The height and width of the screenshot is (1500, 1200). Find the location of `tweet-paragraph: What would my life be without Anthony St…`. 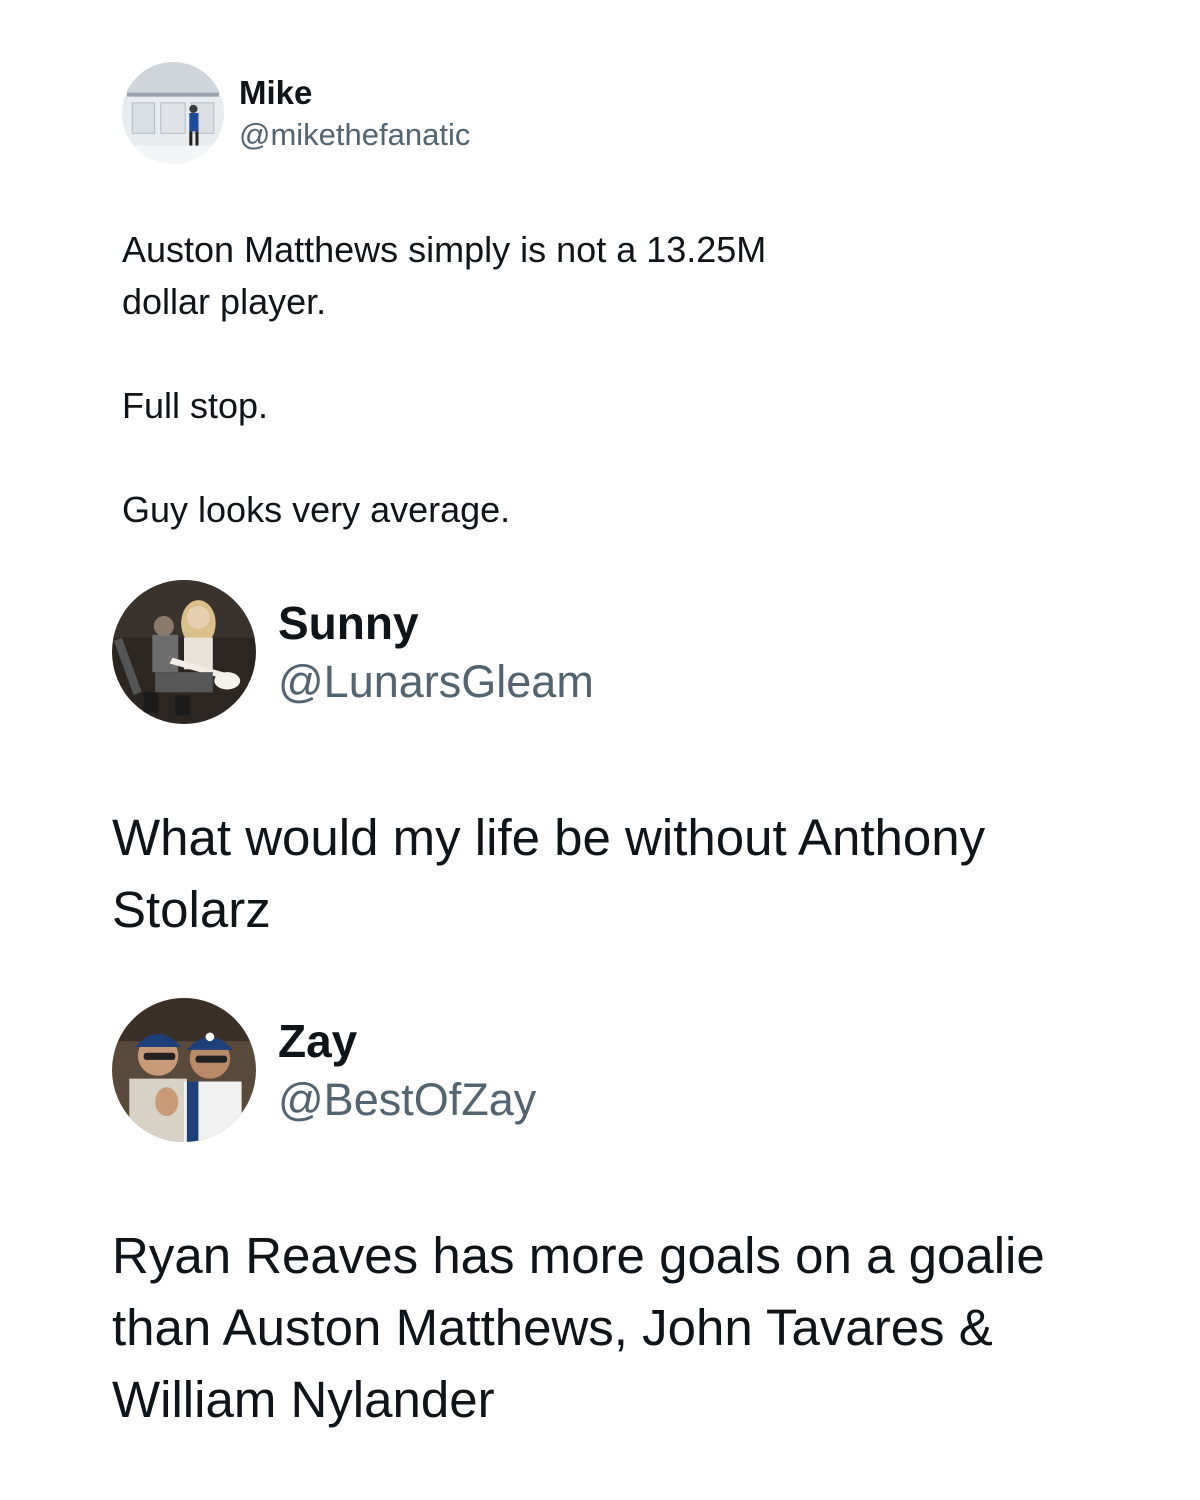

tweet-paragraph: What would my life be without Anthony St… is located at coordinates (549, 873).